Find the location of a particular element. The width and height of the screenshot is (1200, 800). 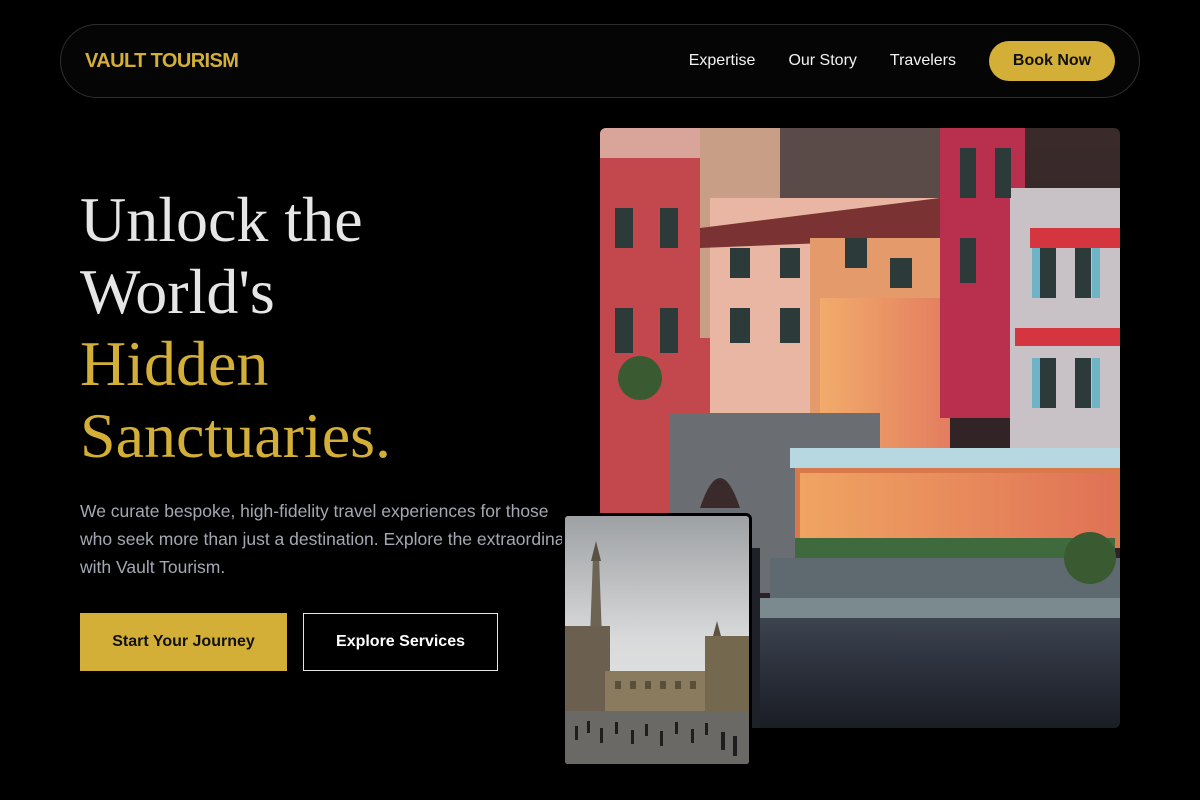

brand-logo: VAULT TOURISM is located at coordinates (162, 61).